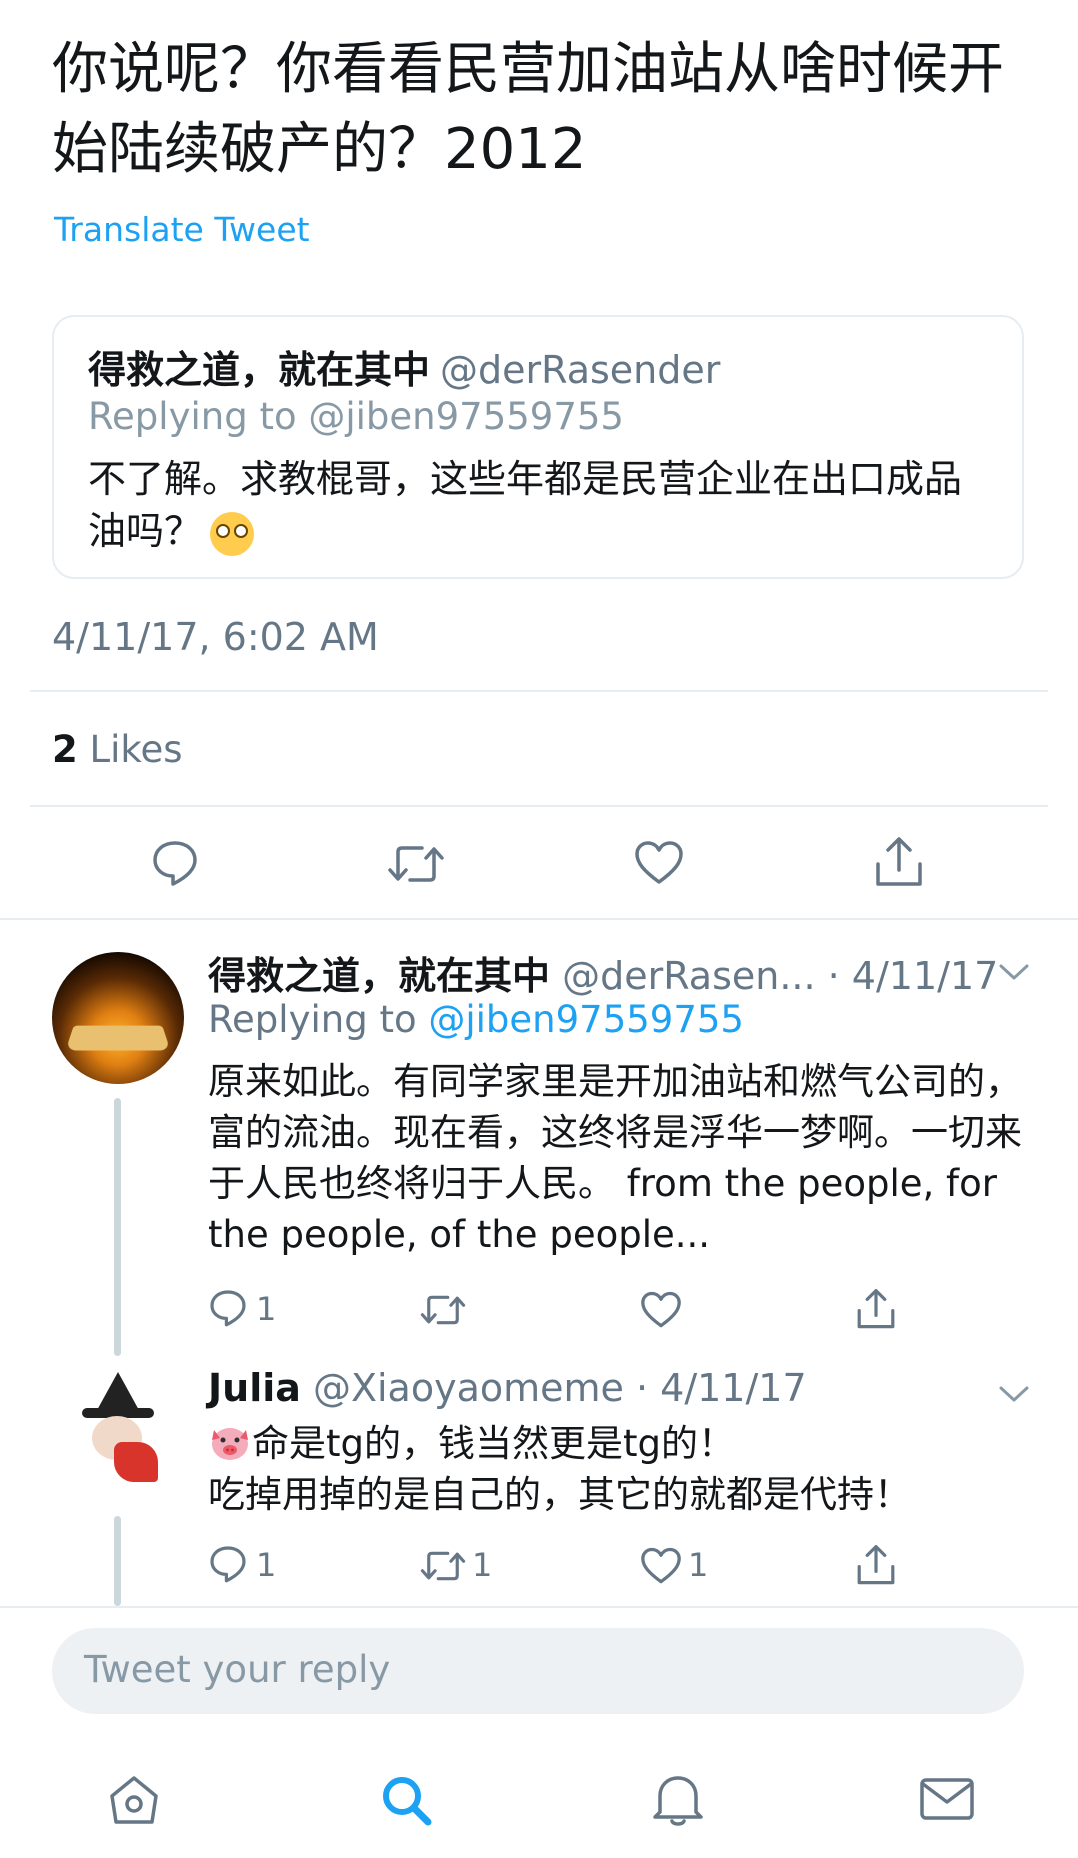 The width and height of the screenshot is (1078, 1858). What do you see at coordinates (698, 1565) in the screenshot?
I see `like-count: 1` at bounding box center [698, 1565].